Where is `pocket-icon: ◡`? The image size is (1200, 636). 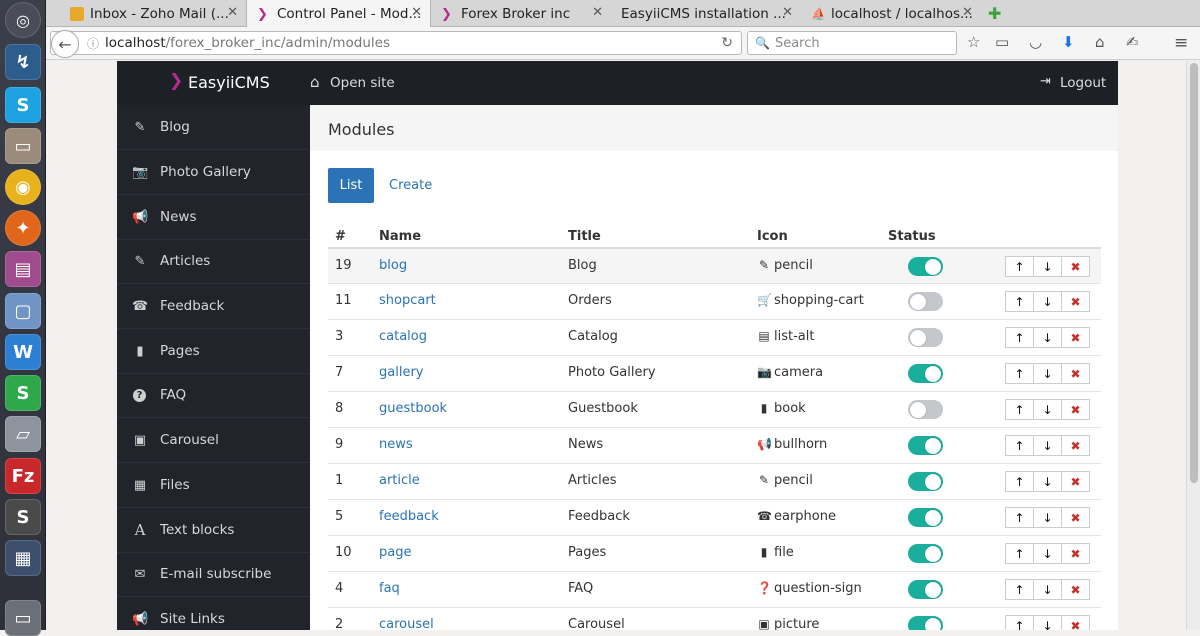 pocket-icon: ◡ is located at coordinates (1035, 42).